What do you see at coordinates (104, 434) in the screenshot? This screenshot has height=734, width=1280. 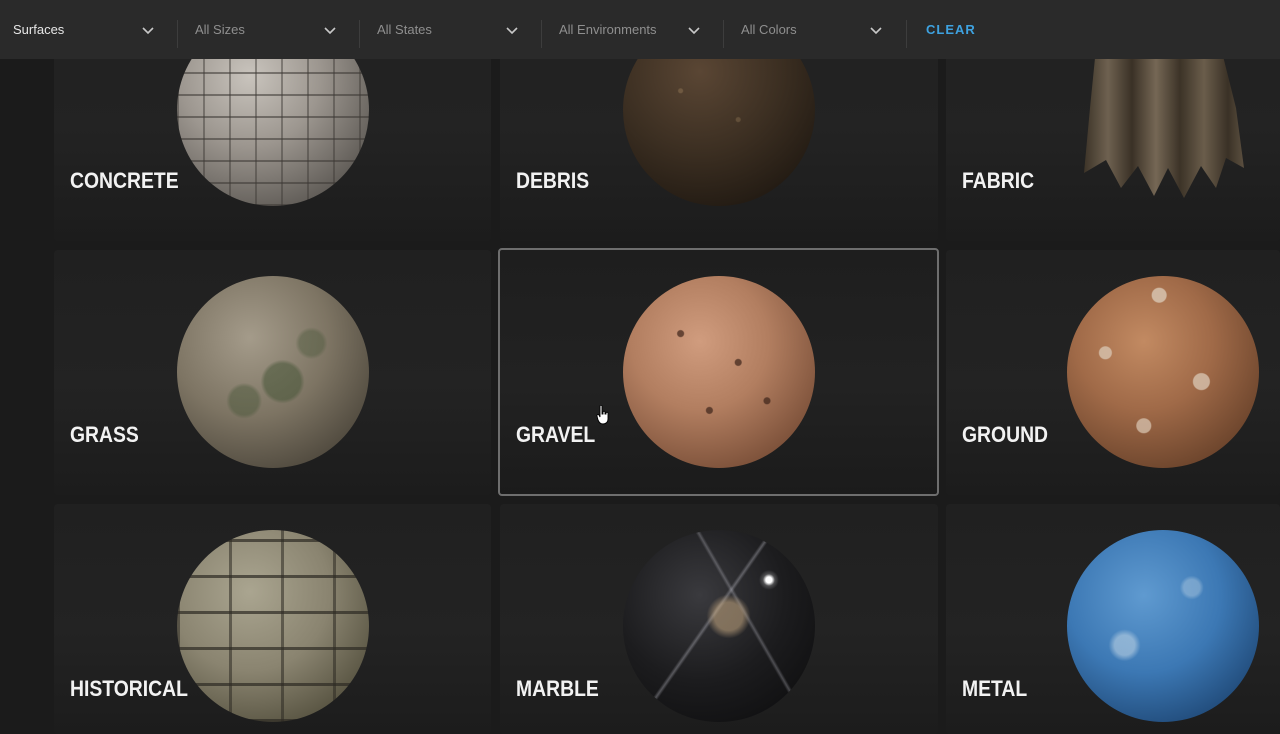 I see `card-title: GRASS` at bounding box center [104, 434].